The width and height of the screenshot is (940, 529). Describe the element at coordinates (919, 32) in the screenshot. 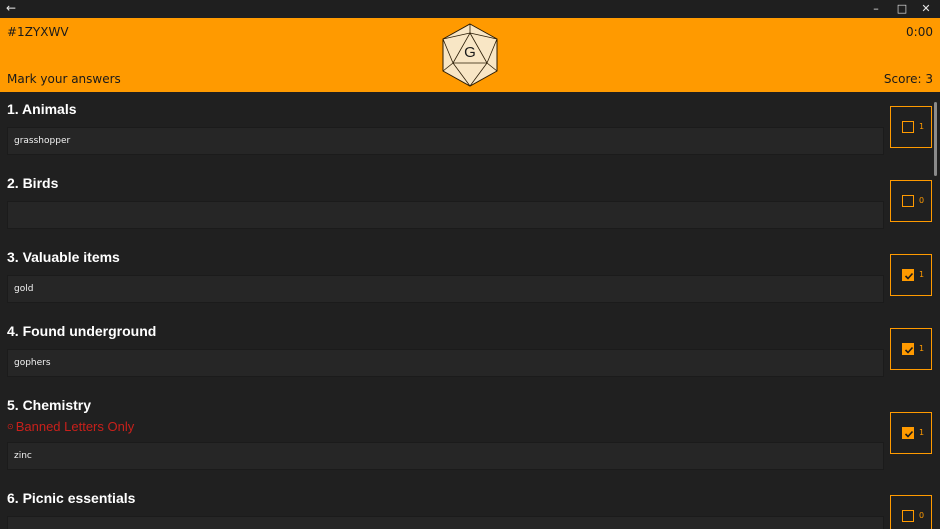

I see `timer: 0:00` at that location.